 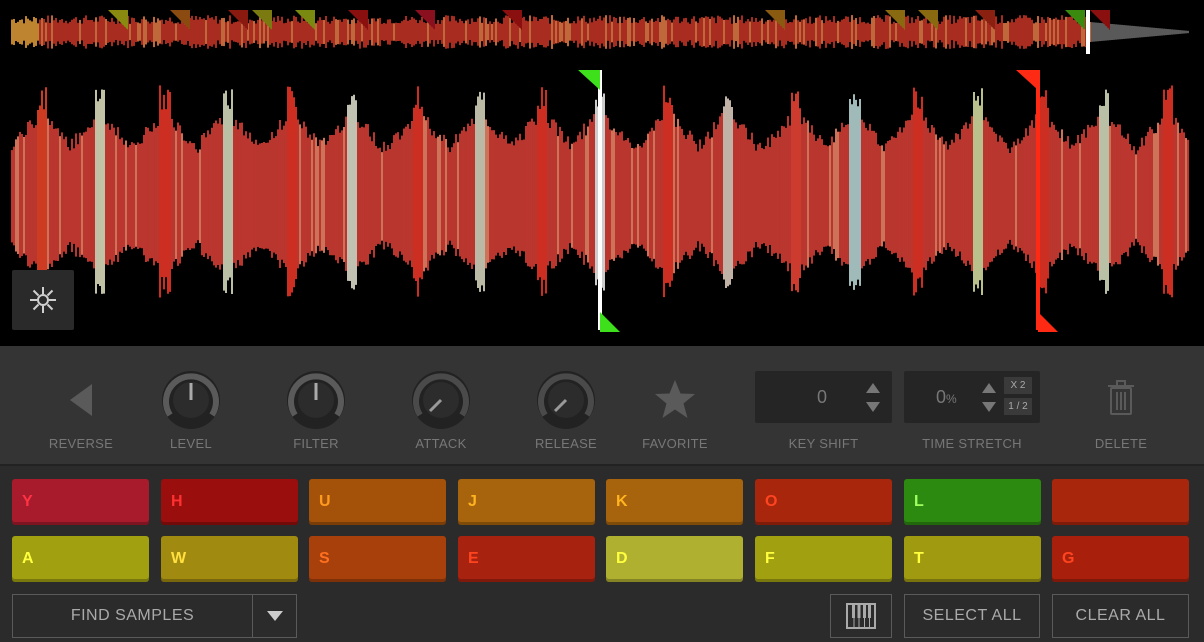 I want to click on pad-d: D, so click(x=674, y=559).